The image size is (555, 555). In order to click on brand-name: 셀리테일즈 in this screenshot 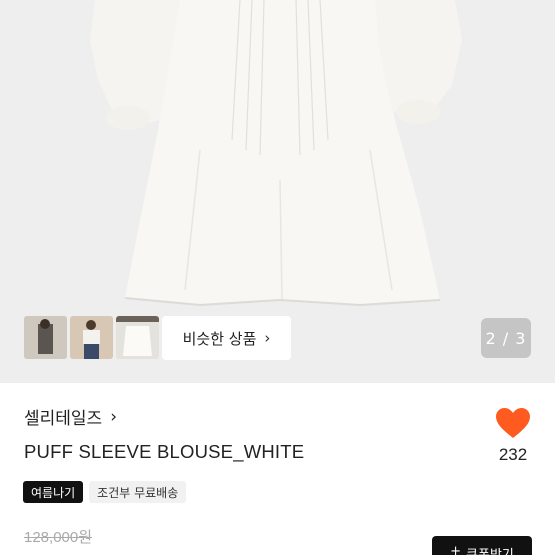, I will do `click(63, 419)`.